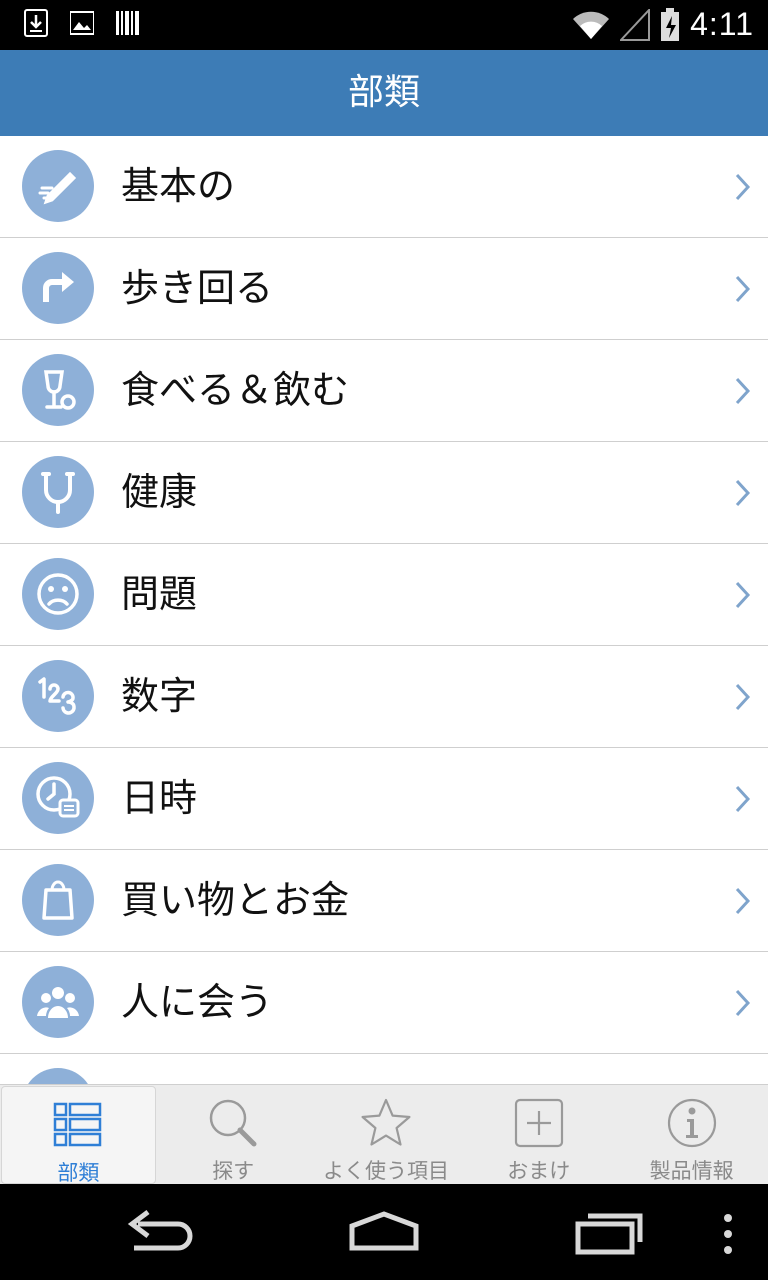 Image resolution: width=768 pixels, height=1280 pixels. I want to click on tab-extras: おまけ, so click(538, 1135).